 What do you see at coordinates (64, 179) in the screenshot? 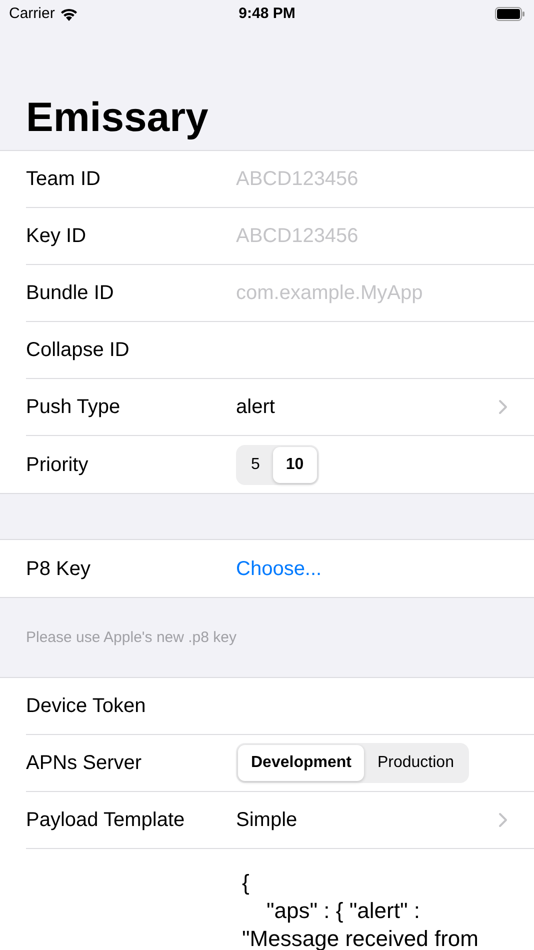
I see `row-label: Team ID` at bounding box center [64, 179].